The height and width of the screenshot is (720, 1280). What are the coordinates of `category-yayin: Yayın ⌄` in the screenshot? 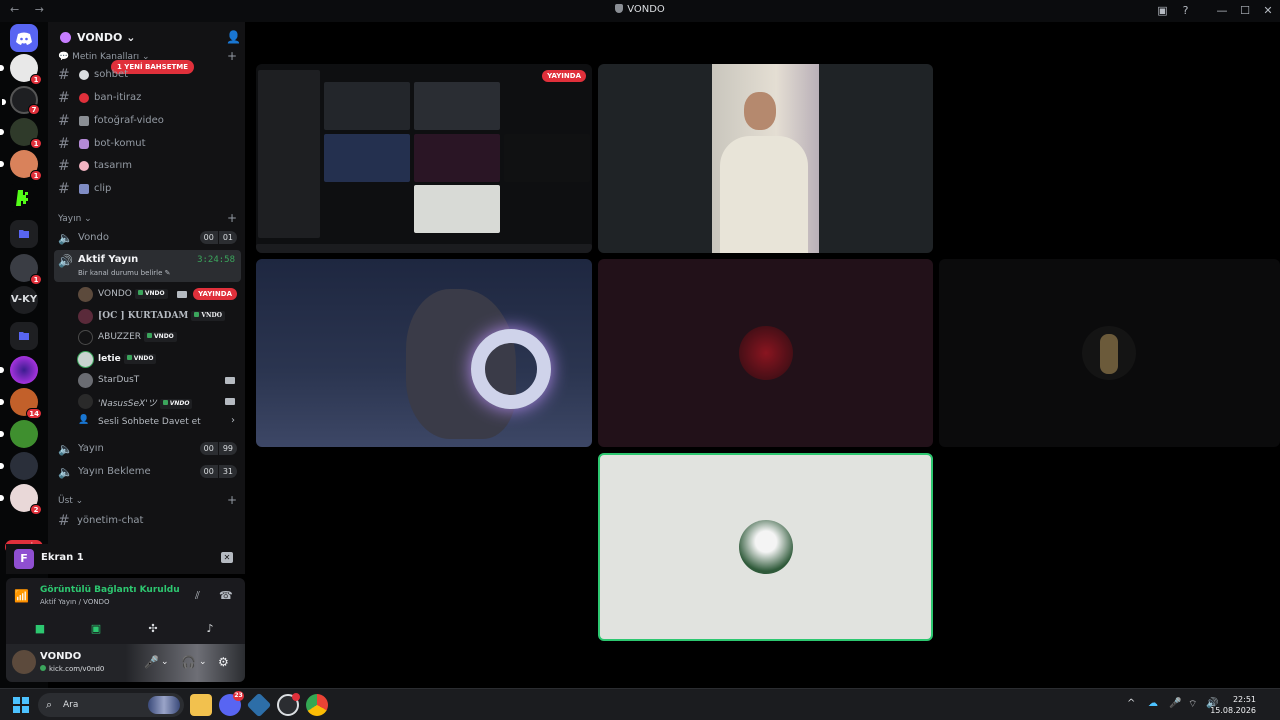 It's located at (75, 219).